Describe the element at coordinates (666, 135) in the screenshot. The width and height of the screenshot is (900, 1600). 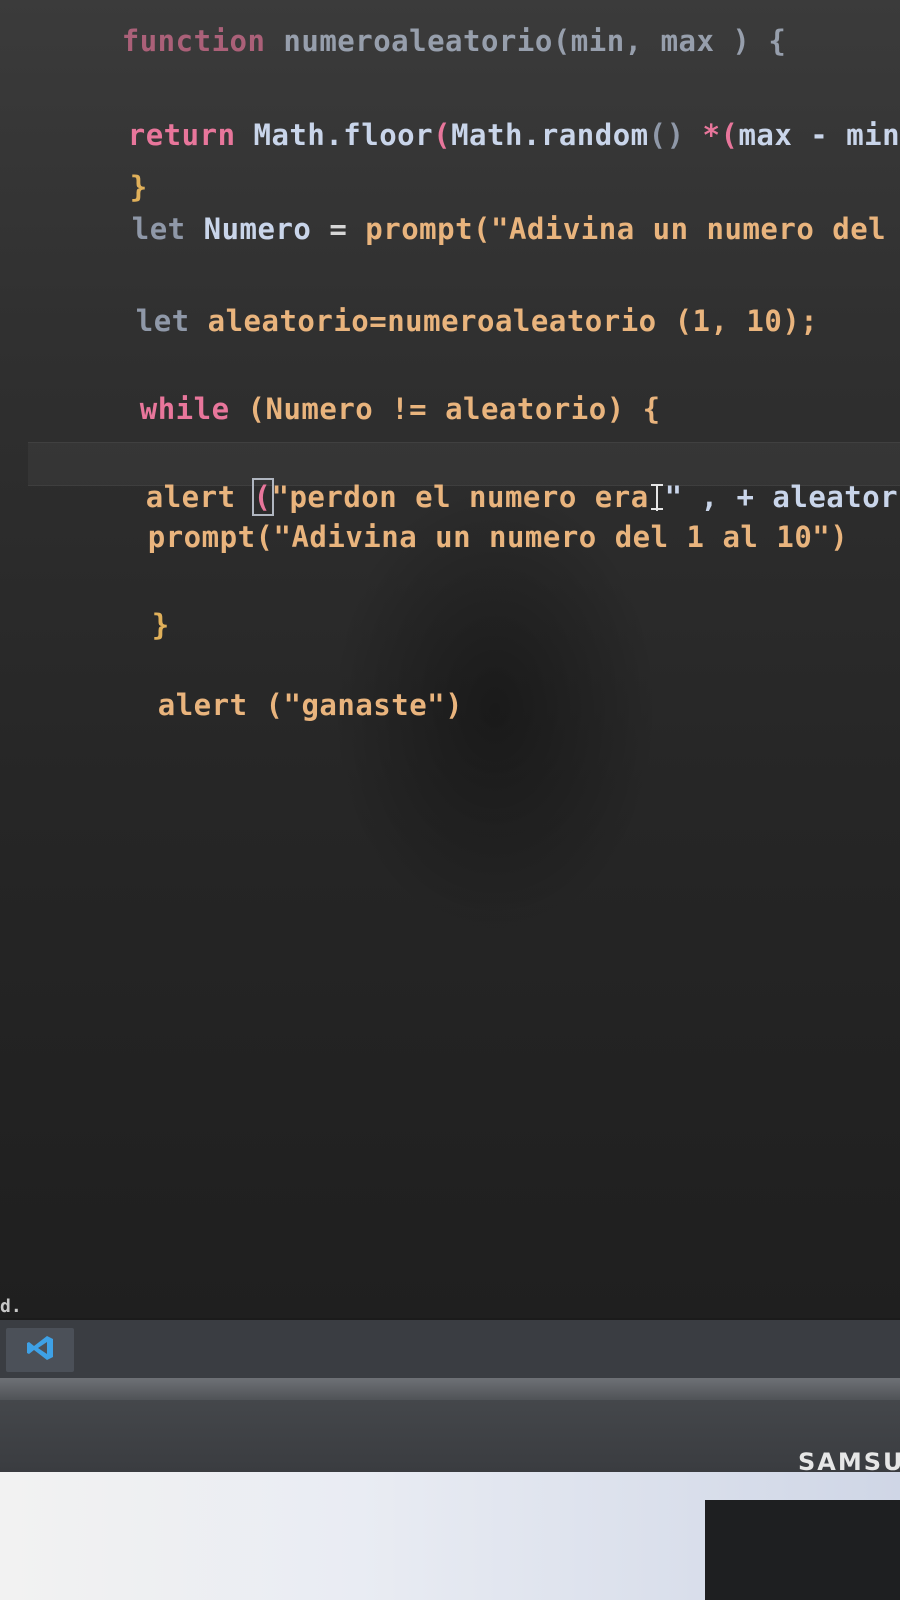
I see `paren: ()` at that location.